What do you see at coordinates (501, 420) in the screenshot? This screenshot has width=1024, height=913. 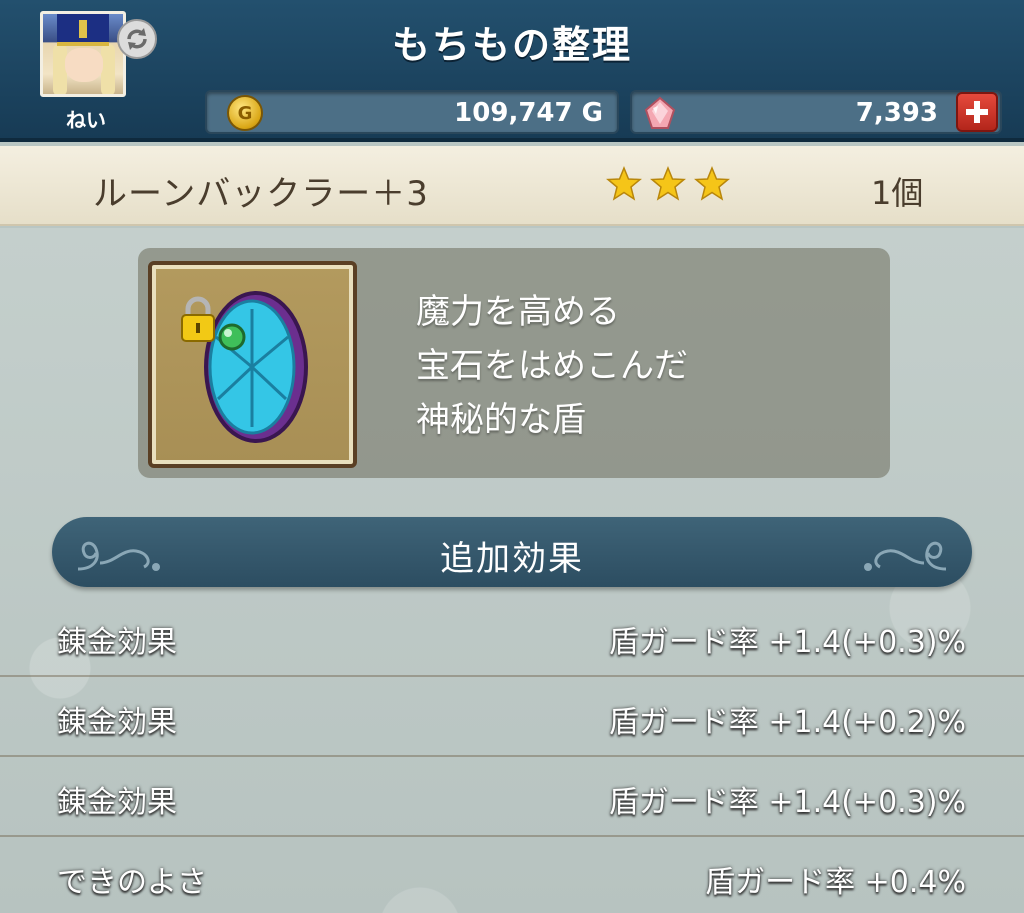 I see `item-description-line: 神秘的な盾` at bounding box center [501, 420].